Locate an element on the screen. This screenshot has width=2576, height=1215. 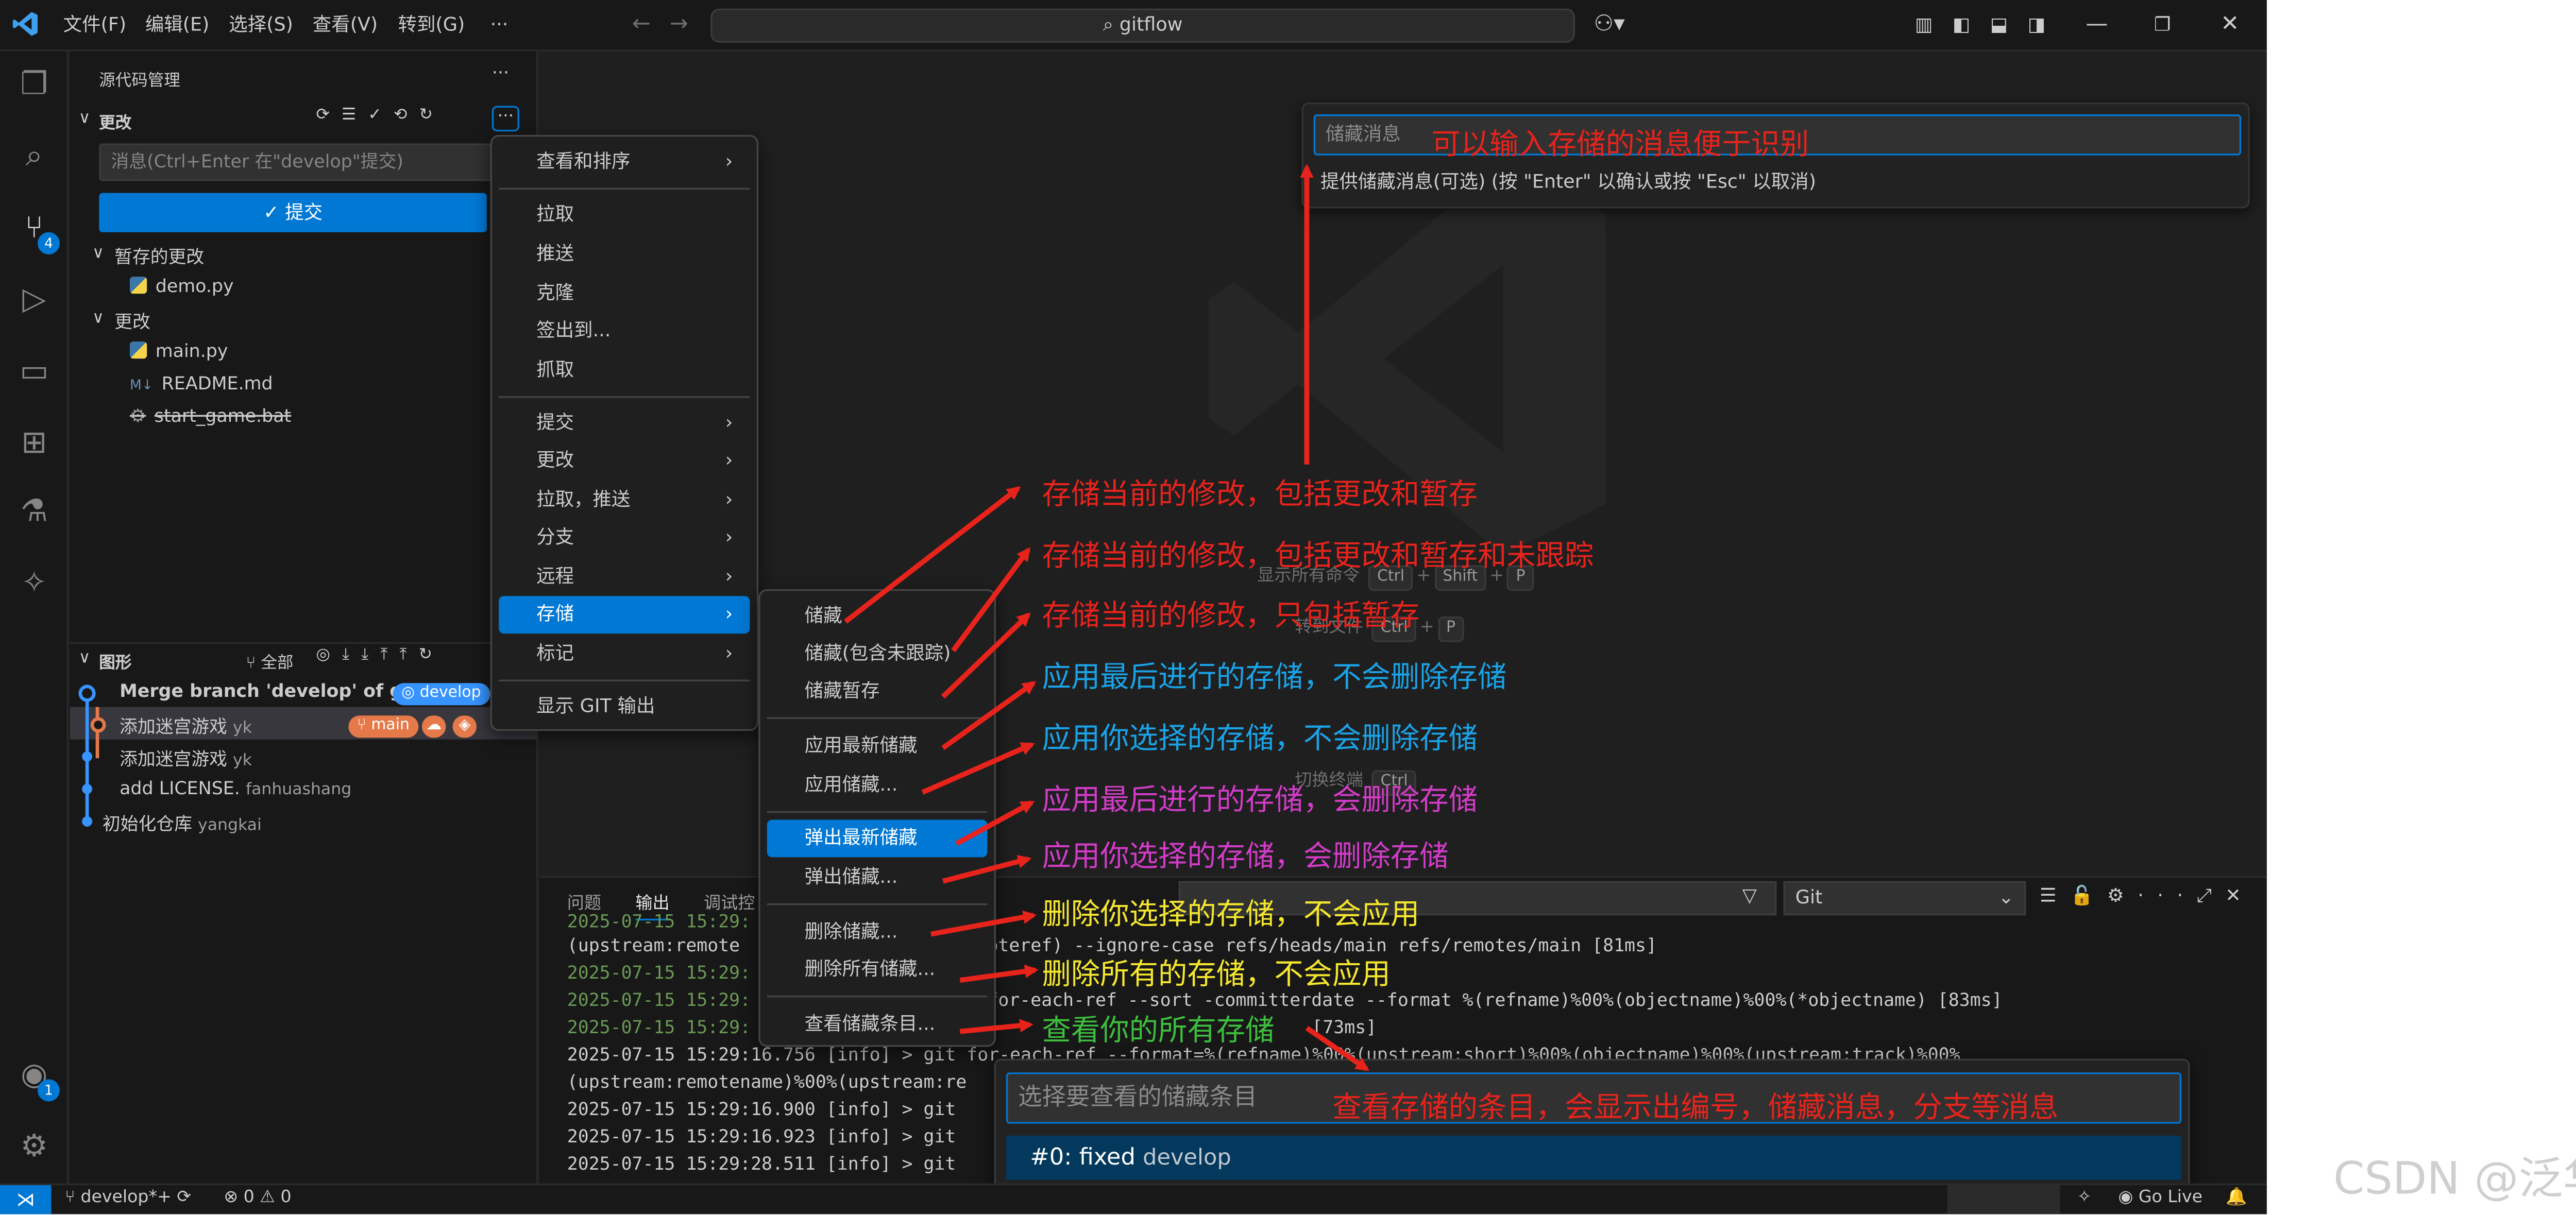
command-center-search: ⌕ gitflow is located at coordinates (1142, 25).